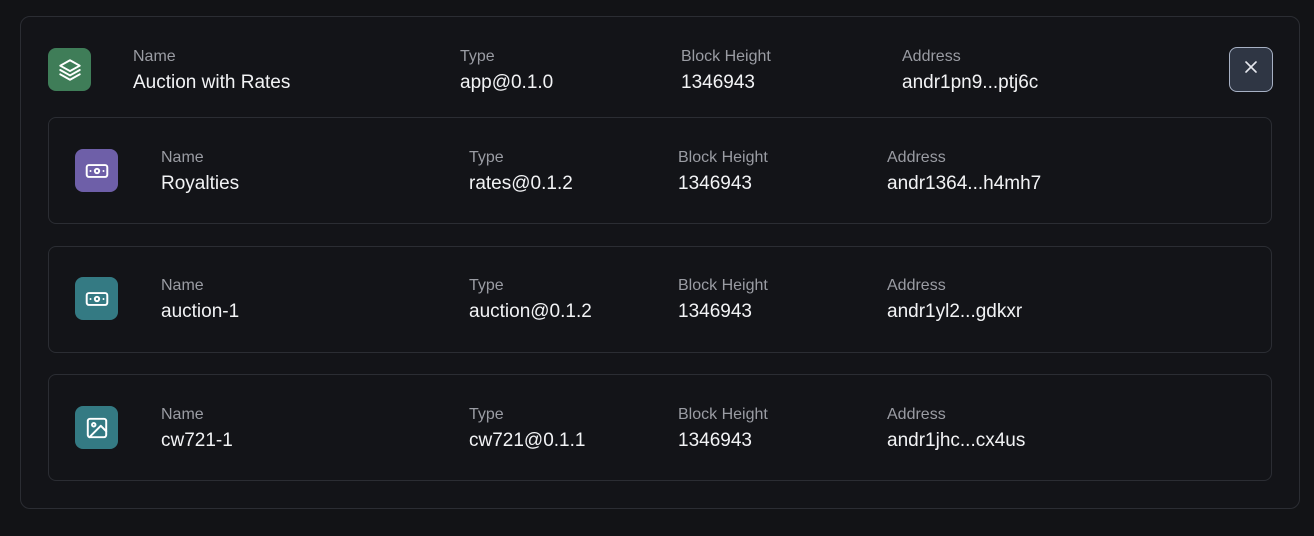 This screenshot has width=1314, height=536. Describe the element at coordinates (726, 71) in the screenshot. I see `app-block-height-field: Block Height 1346943` at that location.